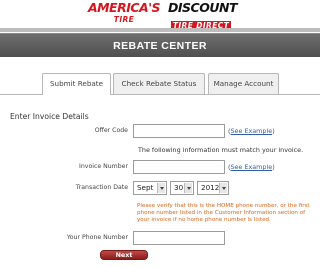 This screenshot has height=267, width=320. What do you see at coordinates (202, 15) in the screenshot?
I see `discount-tire-direct-logo: DISCOUNT TIRE DIRECT` at bounding box center [202, 15].